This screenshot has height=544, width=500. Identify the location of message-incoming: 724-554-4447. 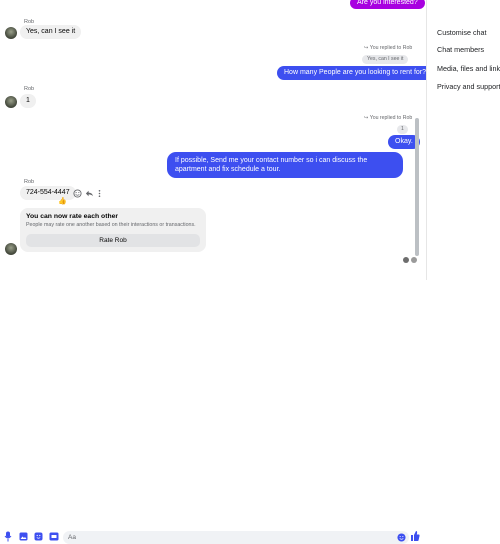
(48, 193).